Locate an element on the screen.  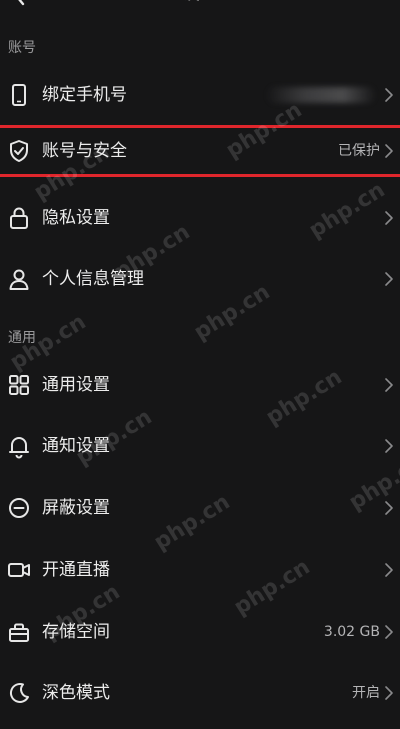
minus-circle-icon is located at coordinates (19, 508).